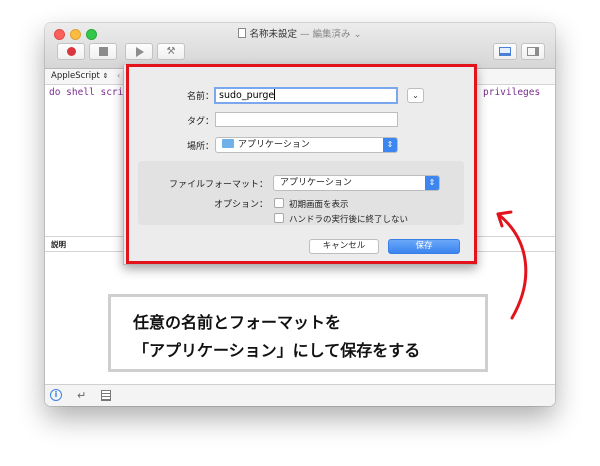  I want to click on updown-icon: ⇕, so click(105, 76).